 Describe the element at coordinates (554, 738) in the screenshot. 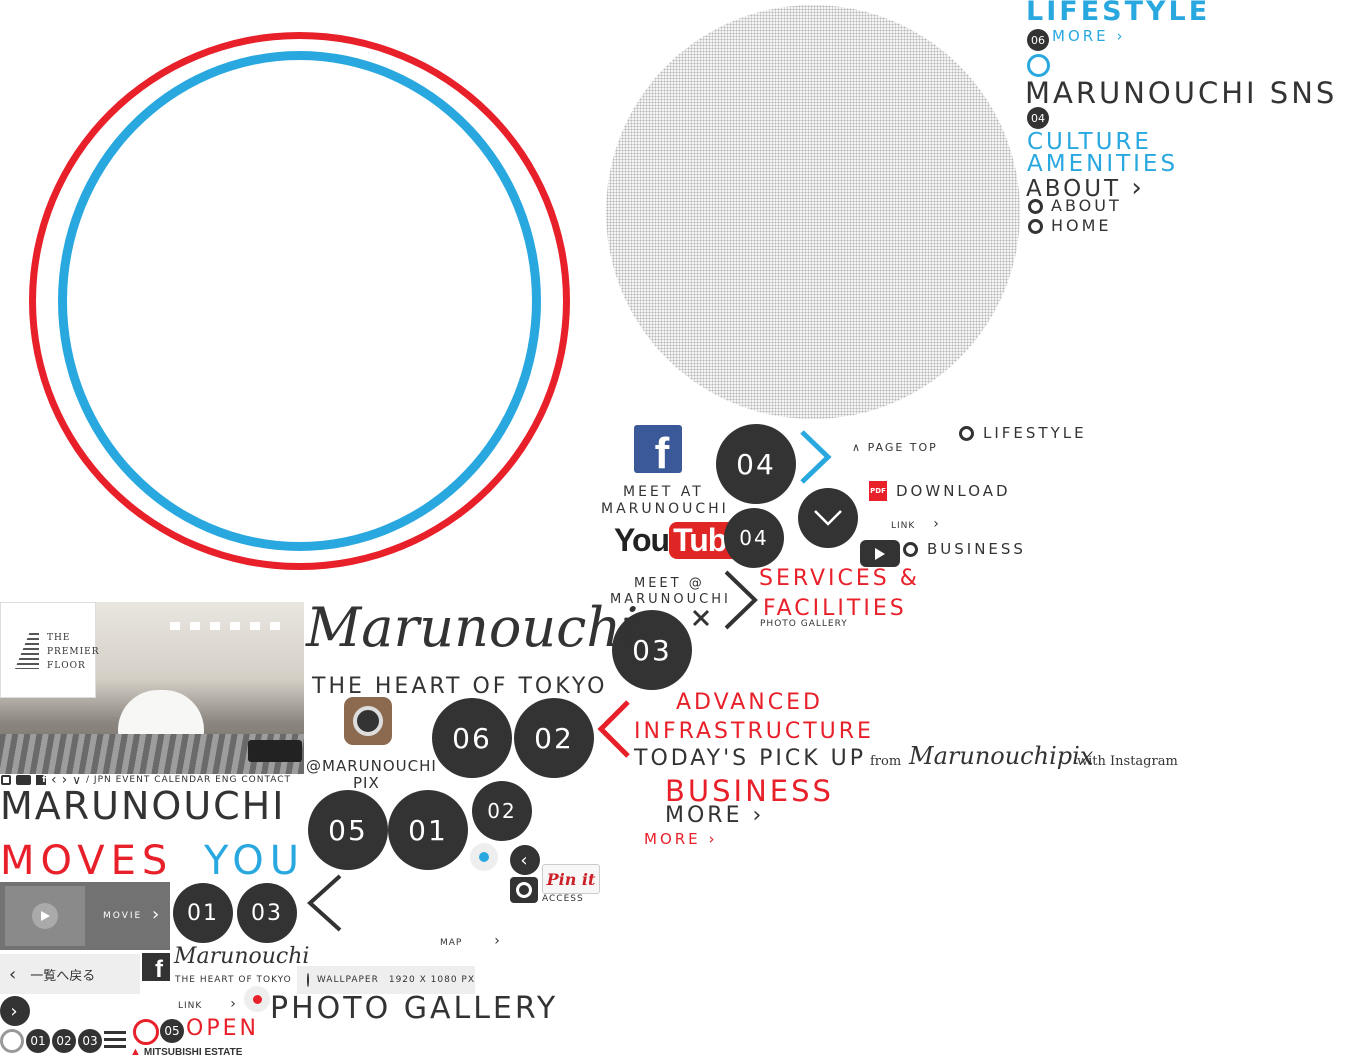

I see `circle-02: 02` at that location.